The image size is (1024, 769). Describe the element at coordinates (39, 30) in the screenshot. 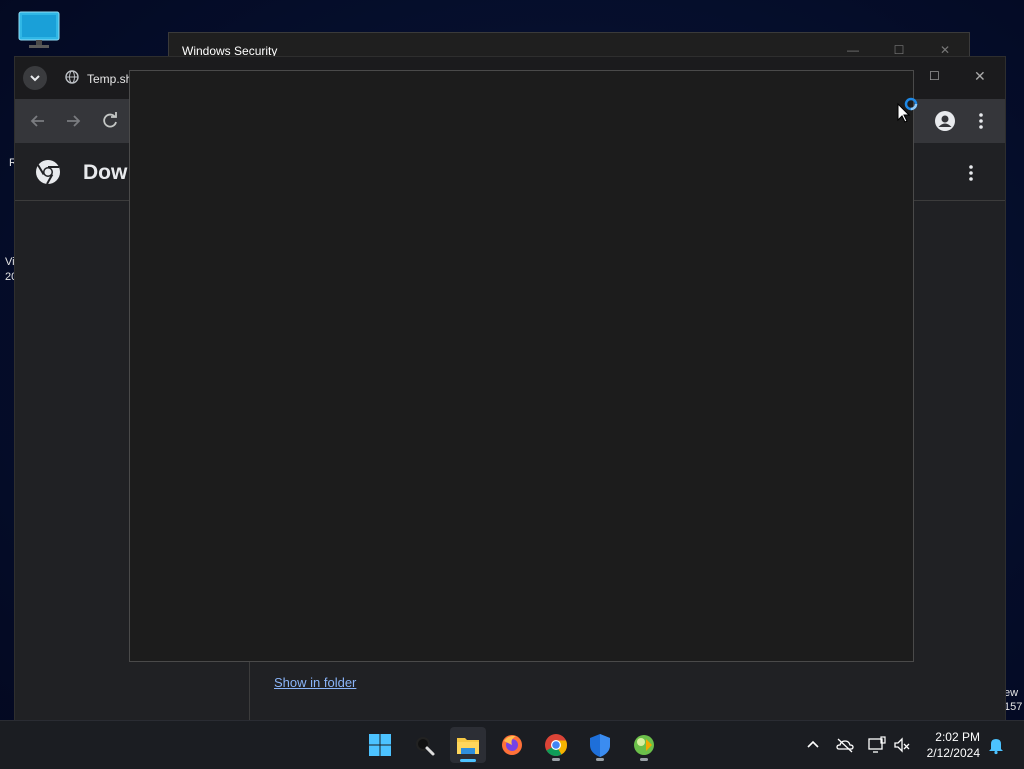

I see `this-pc-desktop-icon` at that location.